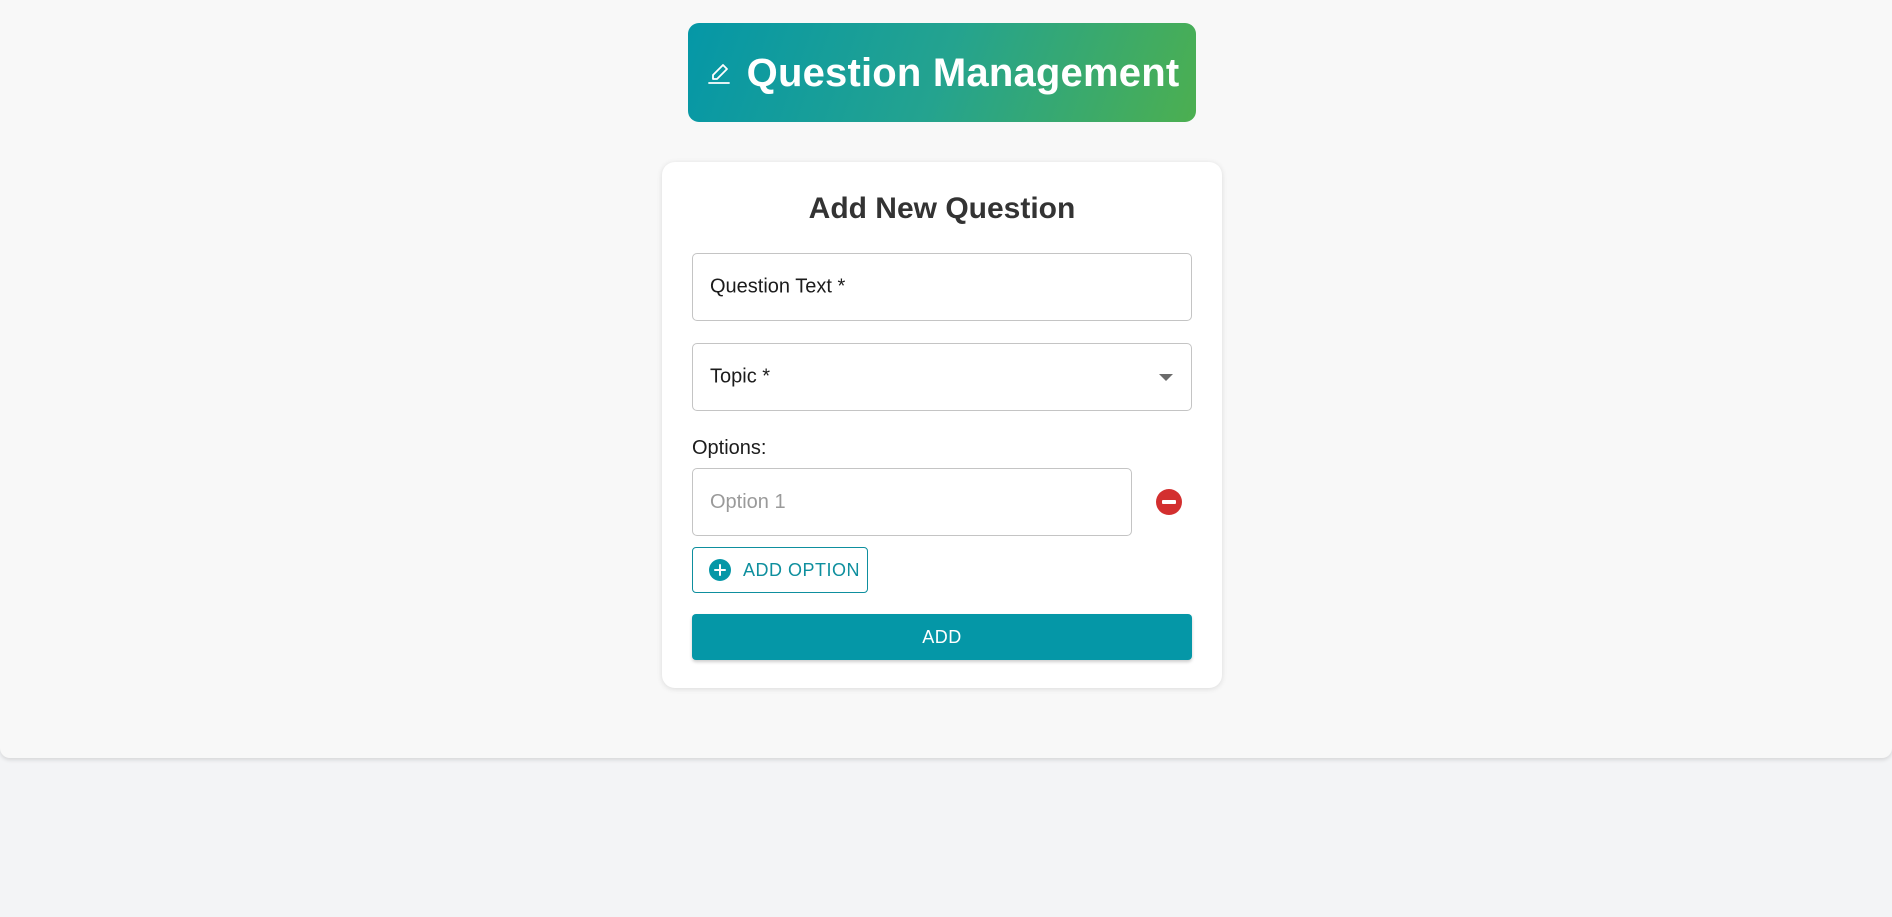  I want to click on pencil-icon, so click(718, 73).